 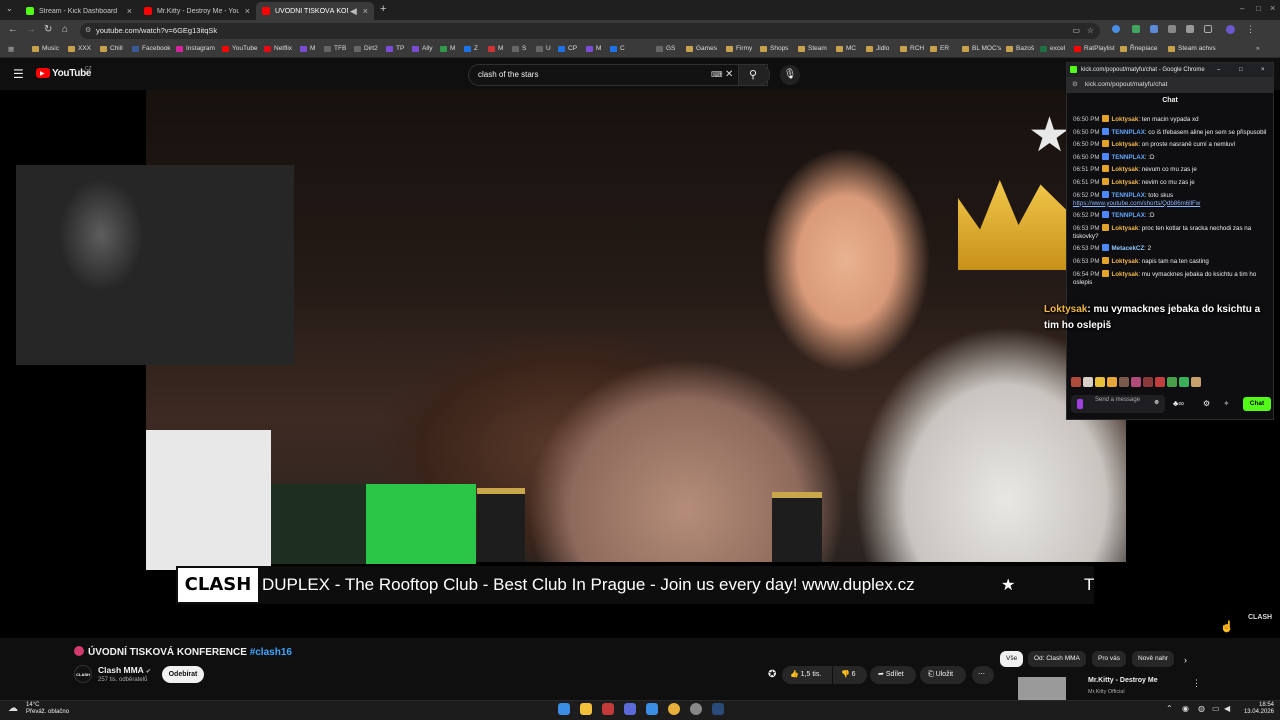 What do you see at coordinates (586, 709) in the screenshot?
I see `file-explorer-icon` at bounding box center [586, 709].